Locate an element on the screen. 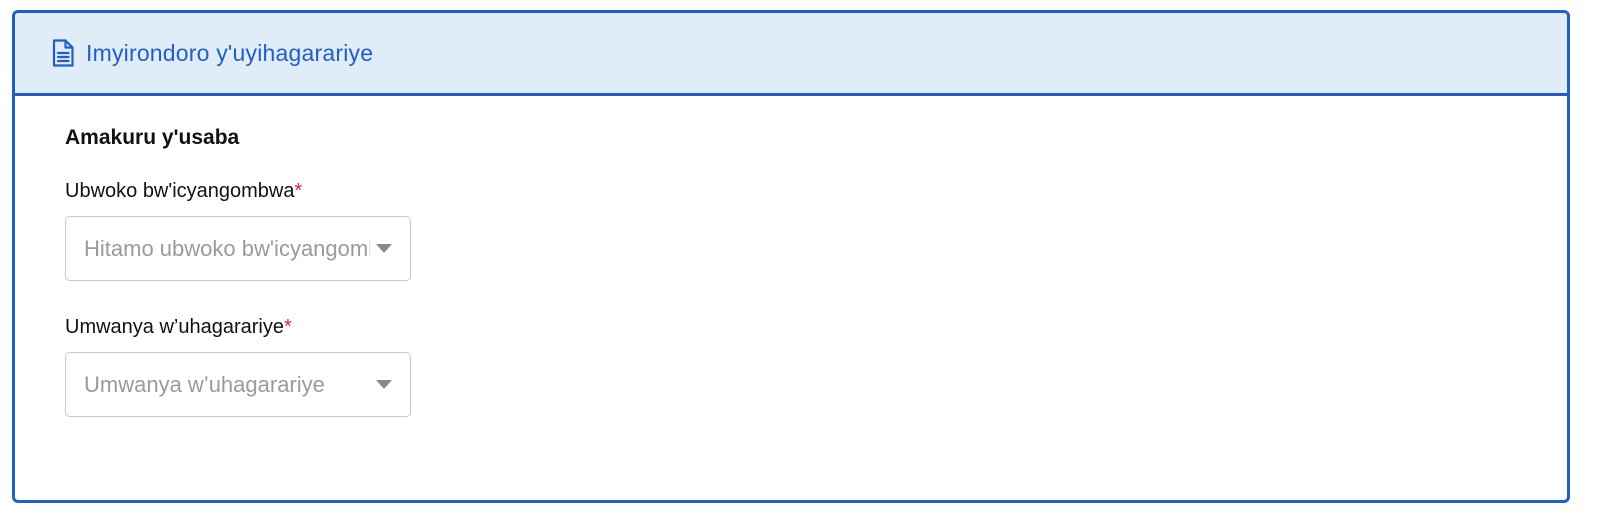 Image resolution: width=1600 pixels, height=526 pixels. card-title: Imyirondoro y'uyihagarariye is located at coordinates (230, 52).